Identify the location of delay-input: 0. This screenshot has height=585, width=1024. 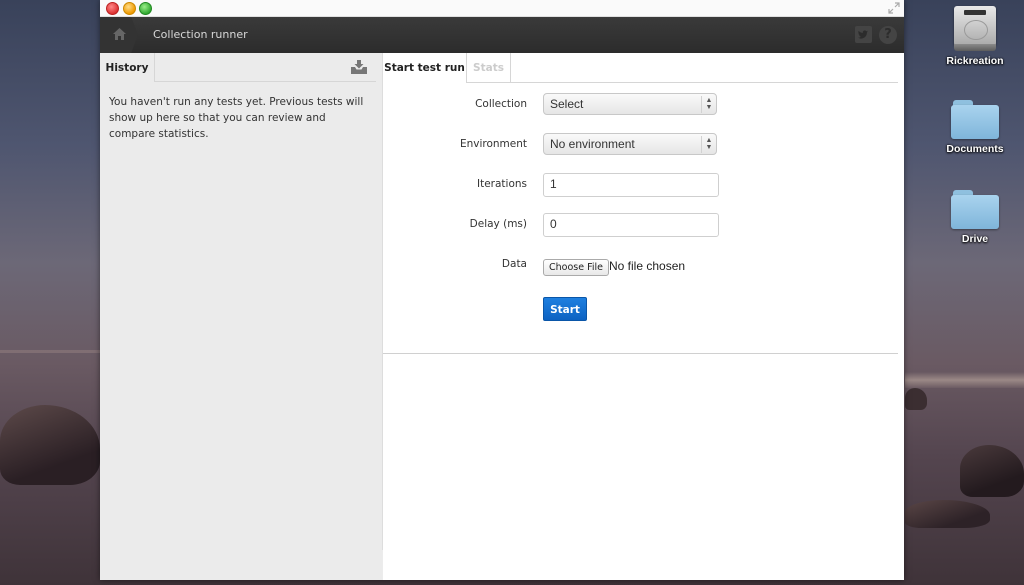
(631, 225).